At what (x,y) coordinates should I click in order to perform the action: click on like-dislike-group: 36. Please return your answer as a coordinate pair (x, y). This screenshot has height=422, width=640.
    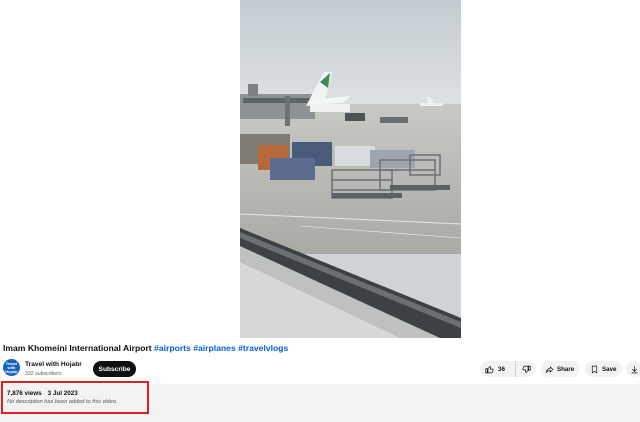
    Looking at the image, I should click on (508, 369).